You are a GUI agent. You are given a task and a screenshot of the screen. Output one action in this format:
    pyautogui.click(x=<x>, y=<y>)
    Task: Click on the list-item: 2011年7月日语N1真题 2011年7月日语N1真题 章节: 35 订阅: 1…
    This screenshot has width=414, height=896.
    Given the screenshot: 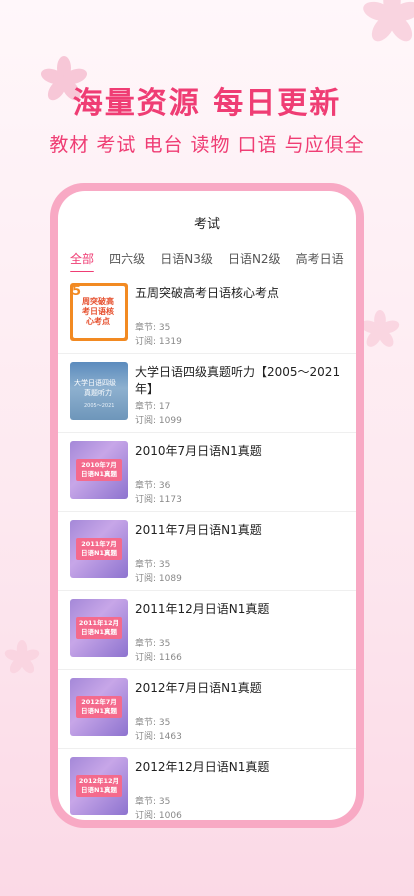 What is the action you would take?
    pyautogui.click(x=207, y=551)
    